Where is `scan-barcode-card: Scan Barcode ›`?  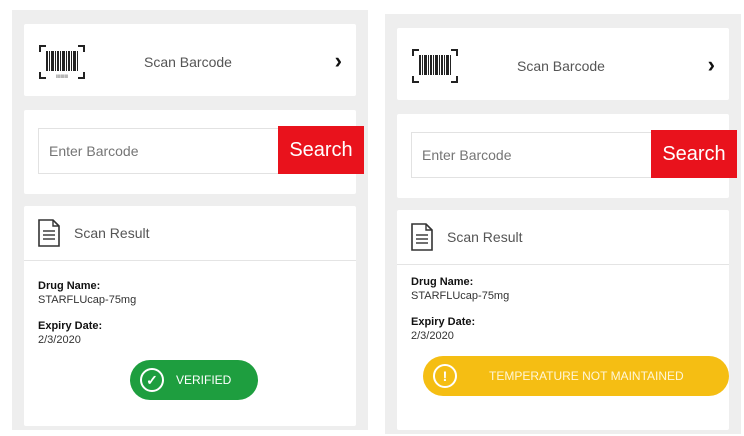
scan-barcode-card: Scan Barcode › is located at coordinates (563, 64).